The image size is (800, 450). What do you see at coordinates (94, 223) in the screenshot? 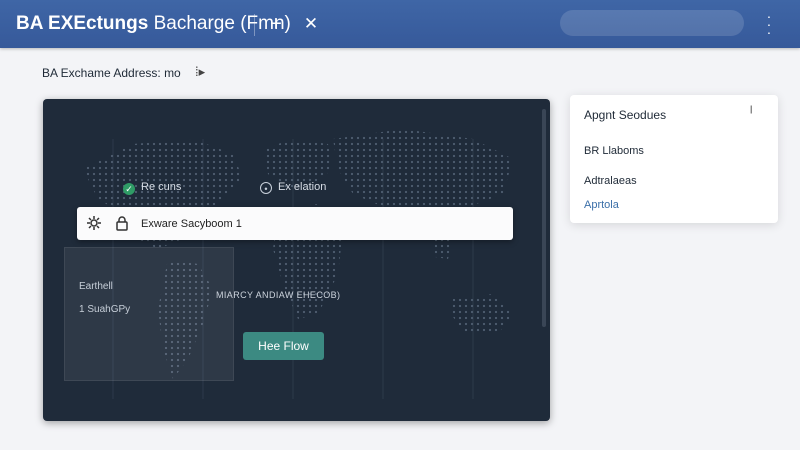
I see `gear-icon` at bounding box center [94, 223].